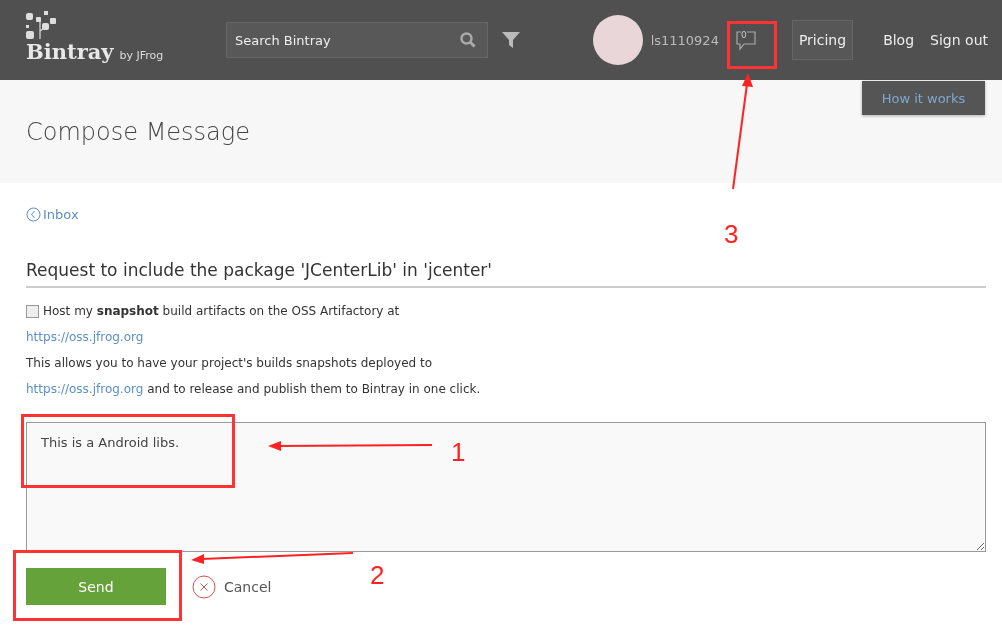 The width and height of the screenshot is (1002, 633). I want to click on how-it-works-button: How it works, so click(923, 98).